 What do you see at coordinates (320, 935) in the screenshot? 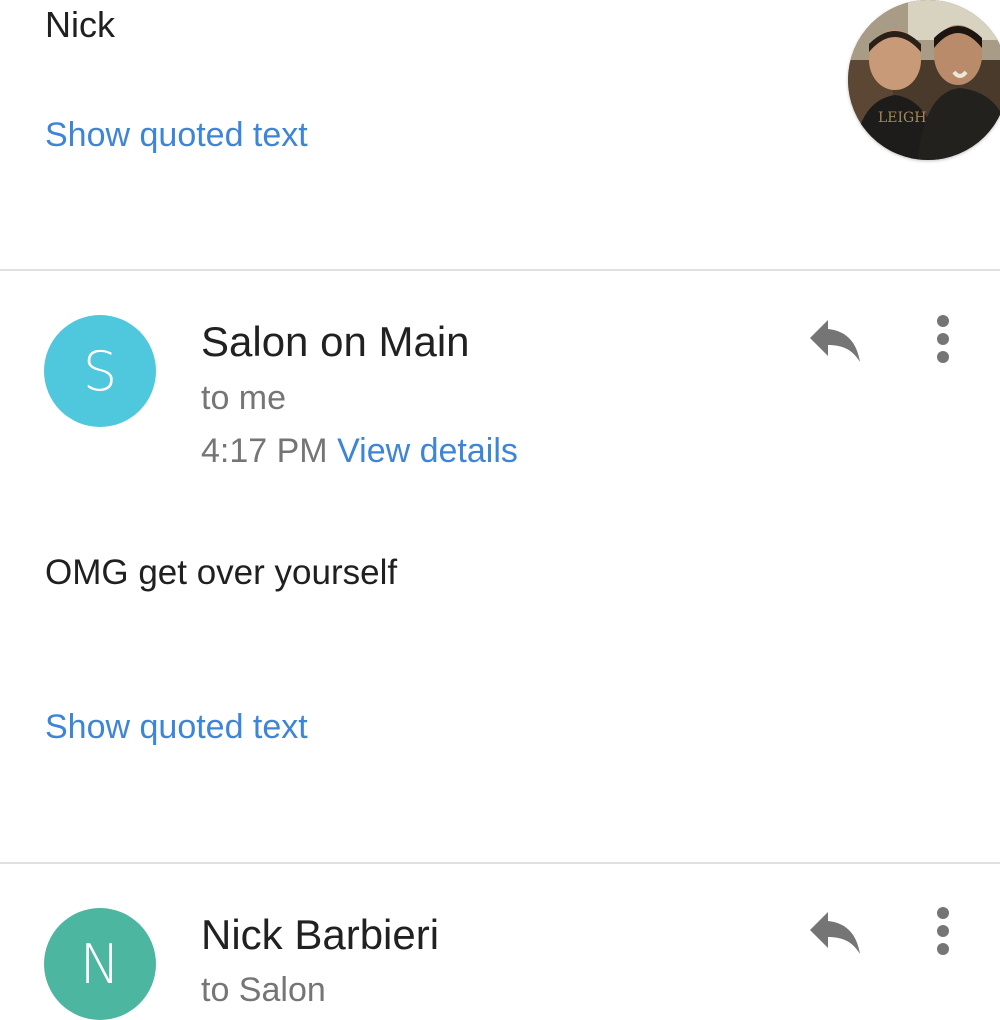
I see `sender-name: Nick Barbieri` at bounding box center [320, 935].